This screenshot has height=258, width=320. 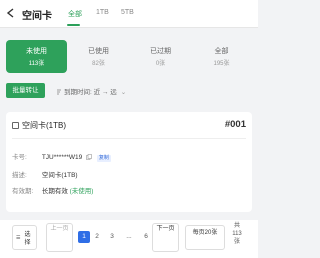 What do you see at coordinates (165, 237) in the screenshot?
I see `next-page-button: 下一页` at bounding box center [165, 237].